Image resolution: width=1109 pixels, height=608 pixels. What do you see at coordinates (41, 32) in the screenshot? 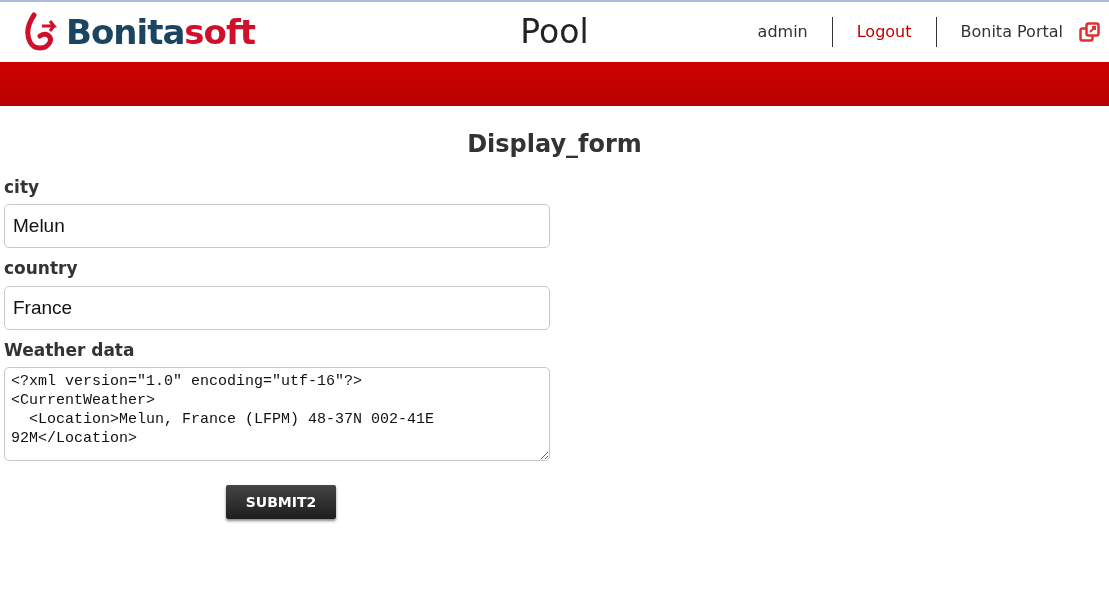
I see `logo-icon` at bounding box center [41, 32].